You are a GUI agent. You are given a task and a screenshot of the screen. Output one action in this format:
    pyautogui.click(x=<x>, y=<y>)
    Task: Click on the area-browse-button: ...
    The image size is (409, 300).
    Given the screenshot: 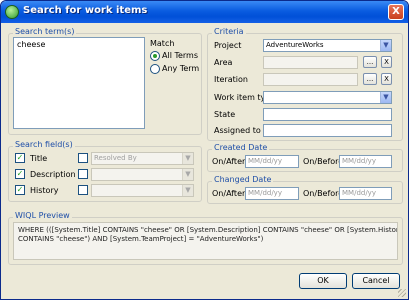 What is the action you would take?
    pyautogui.click(x=370, y=62)
    